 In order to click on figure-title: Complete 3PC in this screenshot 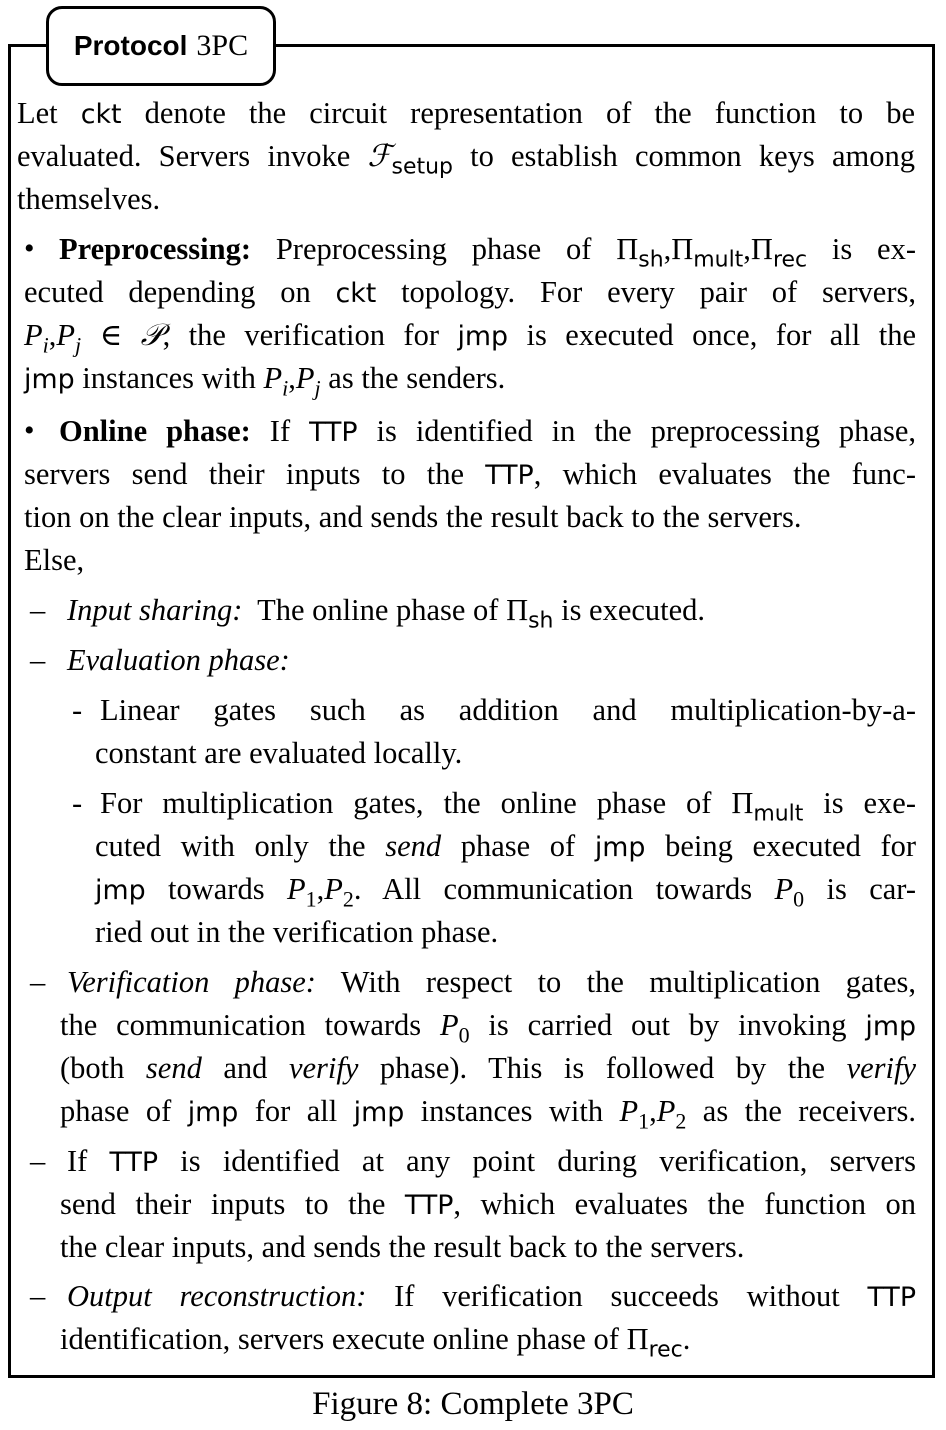, I will do `click(537, 1404)`.